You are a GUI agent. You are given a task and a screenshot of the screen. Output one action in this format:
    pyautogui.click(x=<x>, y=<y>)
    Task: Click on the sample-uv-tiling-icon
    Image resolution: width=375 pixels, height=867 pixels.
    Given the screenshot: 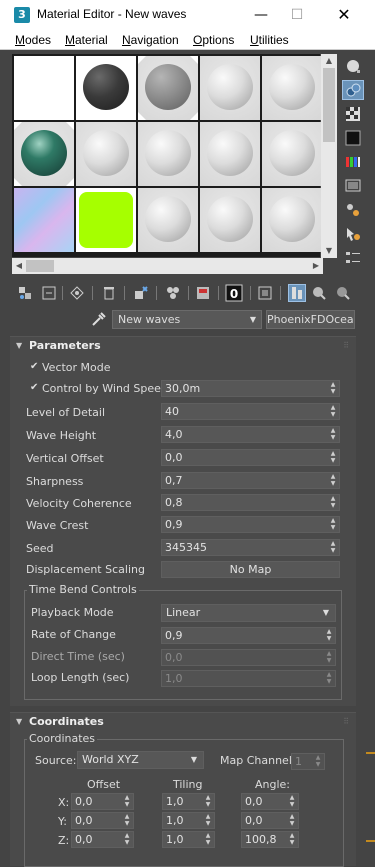 What is the action you would take?
    pyautogui.click(x=353, y=138)
    